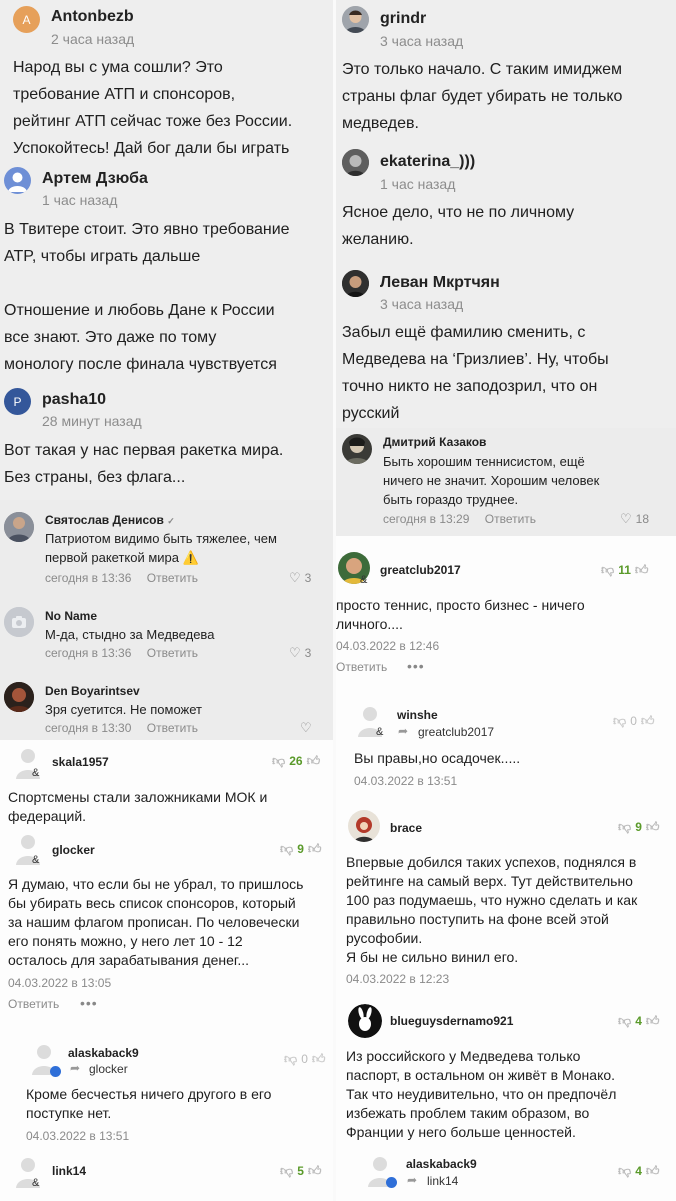  Describe the element at coordinates (451, 1021) in the screenshot. I see `comment-author: blueguysdernamo921` at that location.